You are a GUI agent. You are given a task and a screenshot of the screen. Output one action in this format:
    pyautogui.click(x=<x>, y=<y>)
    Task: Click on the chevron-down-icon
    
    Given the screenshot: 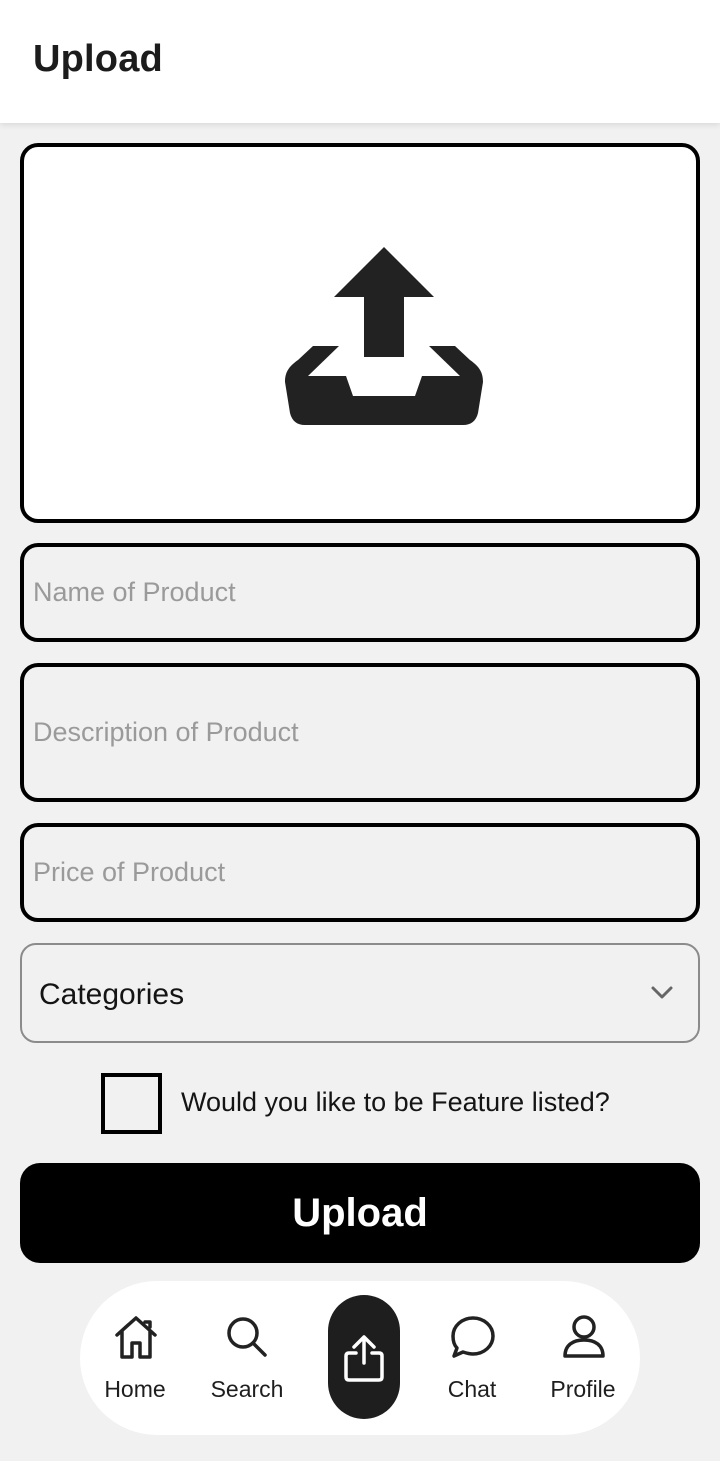 What is the action you would take?
    pyautogui.click(x=662, y=992)
    